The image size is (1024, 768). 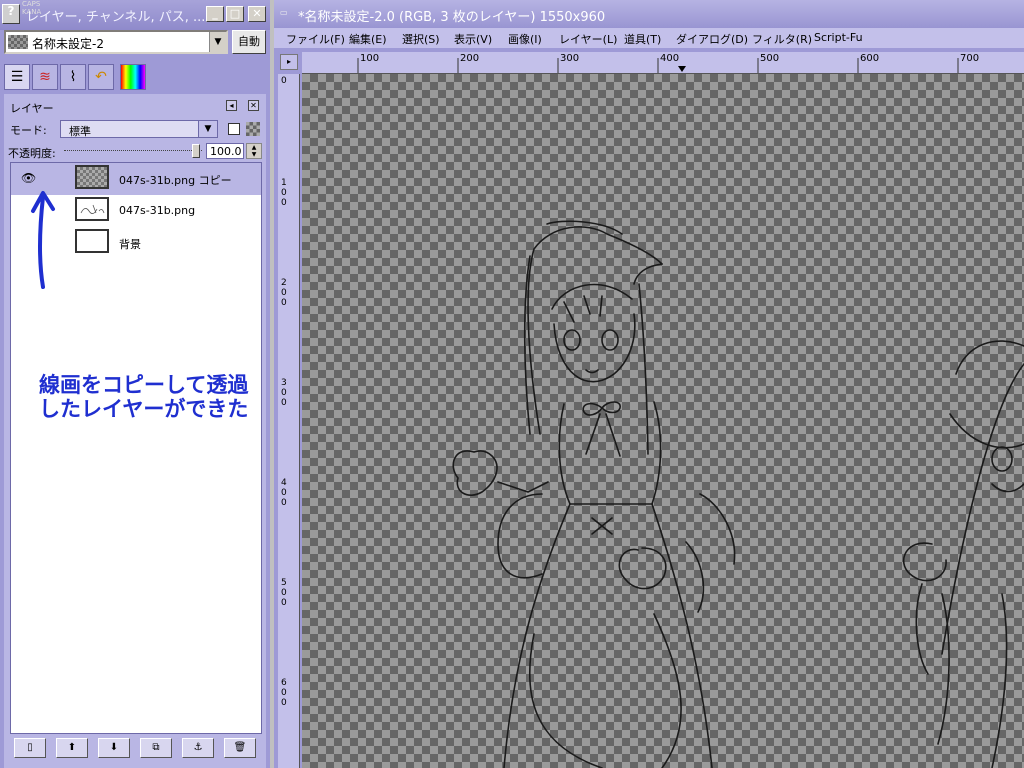 What do you see at coordinates (240, 748) in the screenshot?
I see `delete-layer-icon: 🗑` at bounding box center [240, 748].